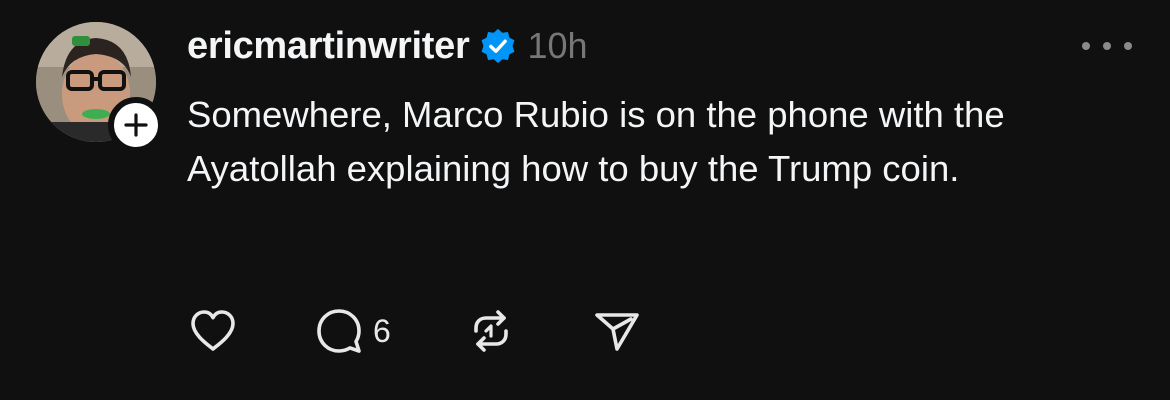 This screenshot has height=400, width=1170. I want to click on like-button, so click(213, 331).